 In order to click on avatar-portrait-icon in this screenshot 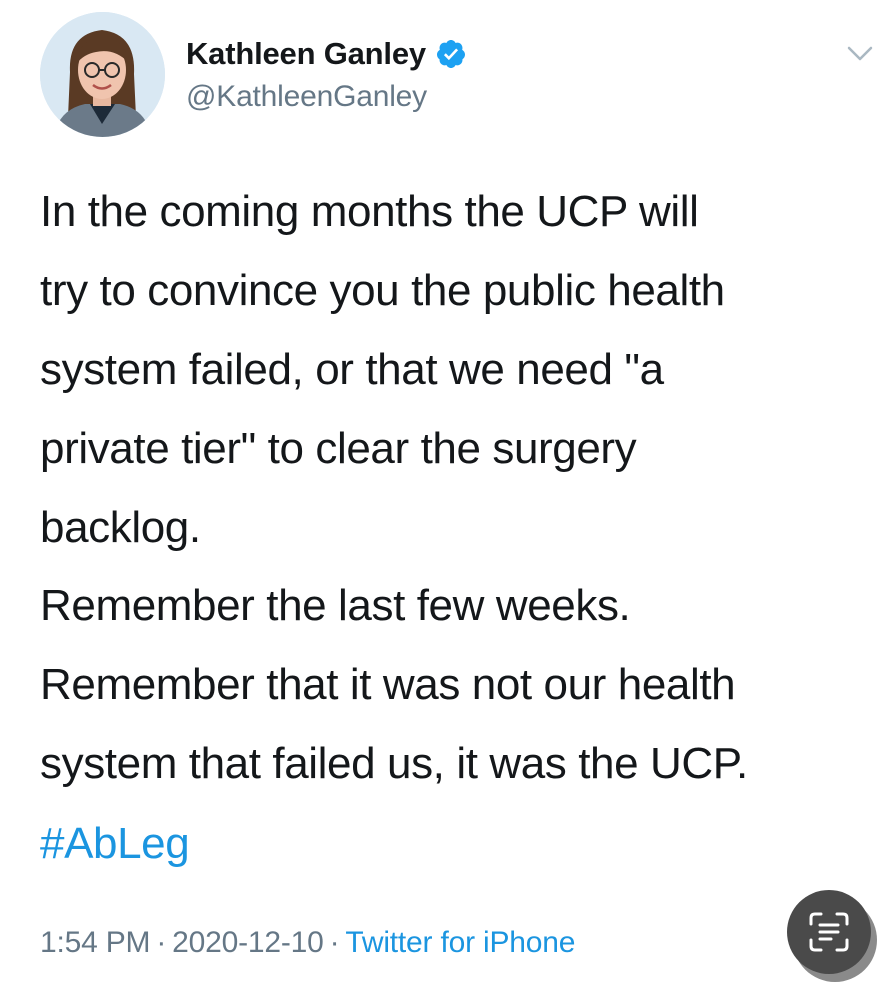, I will do `click(102, 74)`.